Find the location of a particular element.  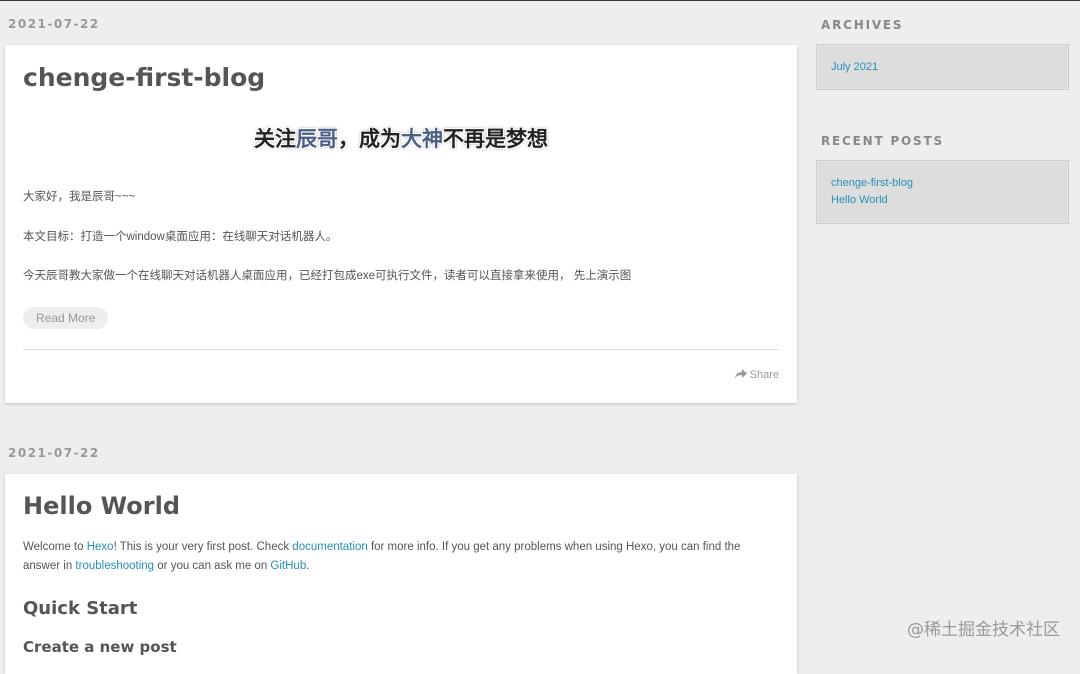

subsection-heading: Create a new post is located at coordinates (100, 647).